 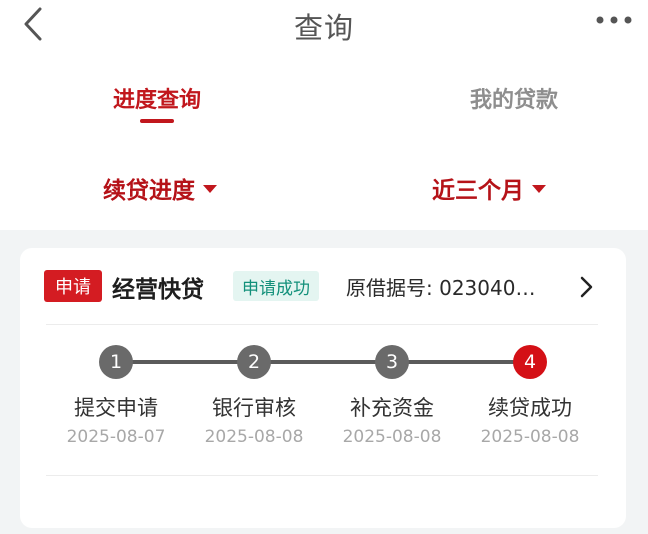 I want to click on step-label: 提交申请, so click(x=116, y=408).